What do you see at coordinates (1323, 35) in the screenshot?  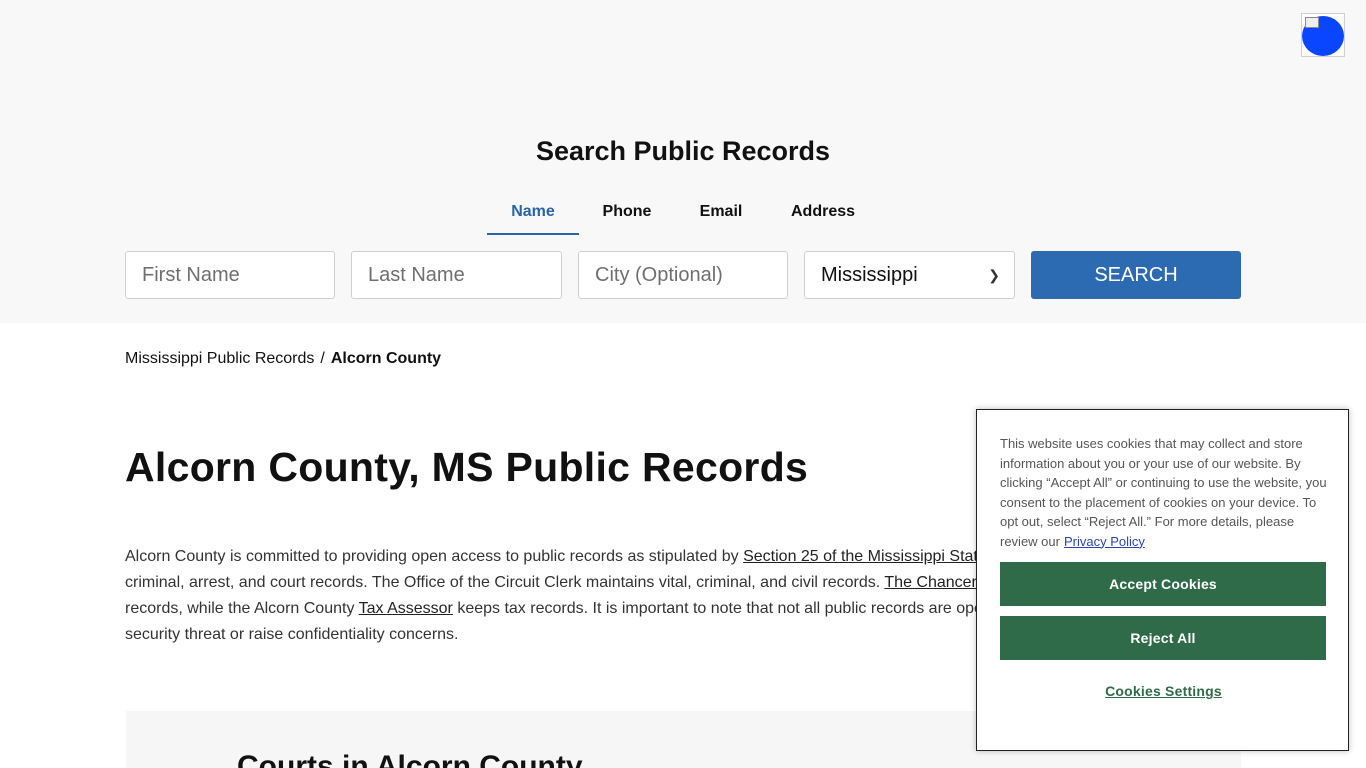 I see `avatar-broken-image-icon` at bounding box center [1323, 35].